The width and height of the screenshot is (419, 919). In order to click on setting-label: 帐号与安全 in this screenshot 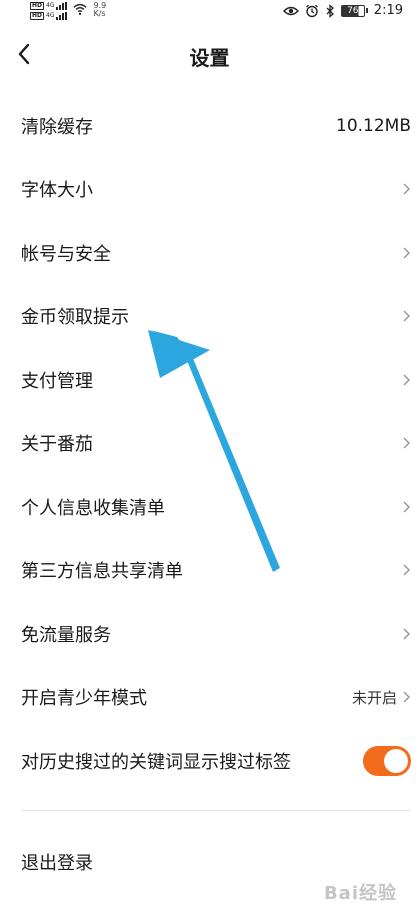, I will do `click(66, 254)`.